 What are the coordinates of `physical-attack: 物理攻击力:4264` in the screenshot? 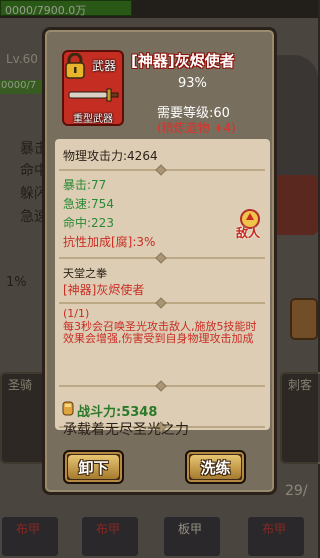 It's located at (110, 156).